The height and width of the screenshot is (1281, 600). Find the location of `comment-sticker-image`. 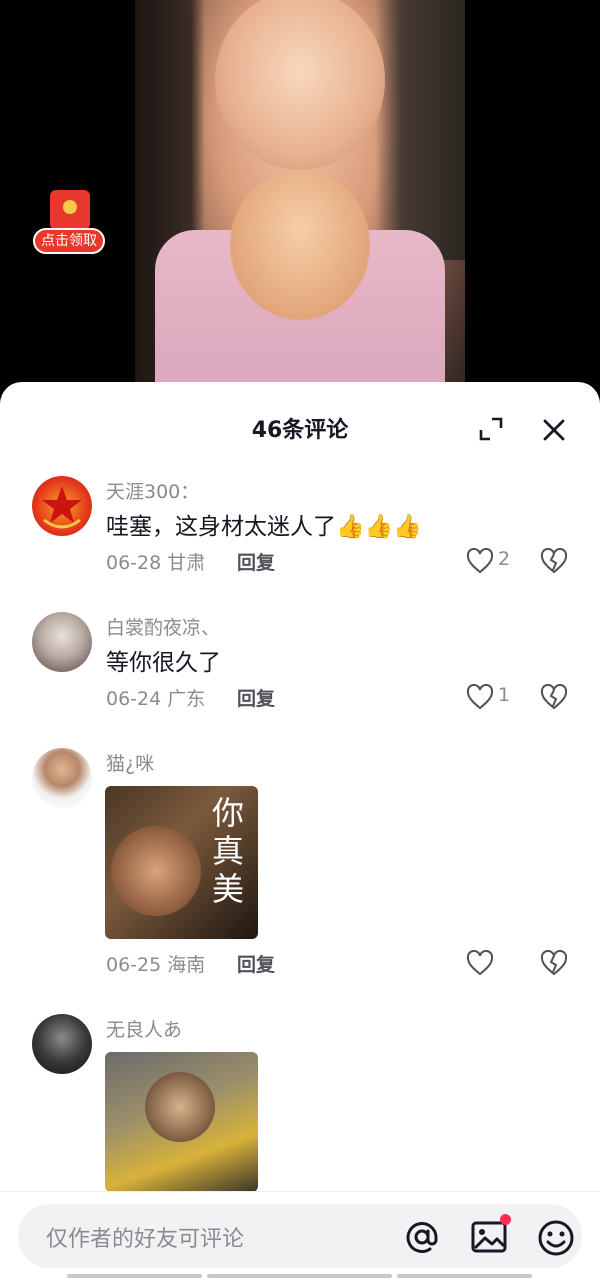

comment-sticker-image is located at coordinates (181, 1122).